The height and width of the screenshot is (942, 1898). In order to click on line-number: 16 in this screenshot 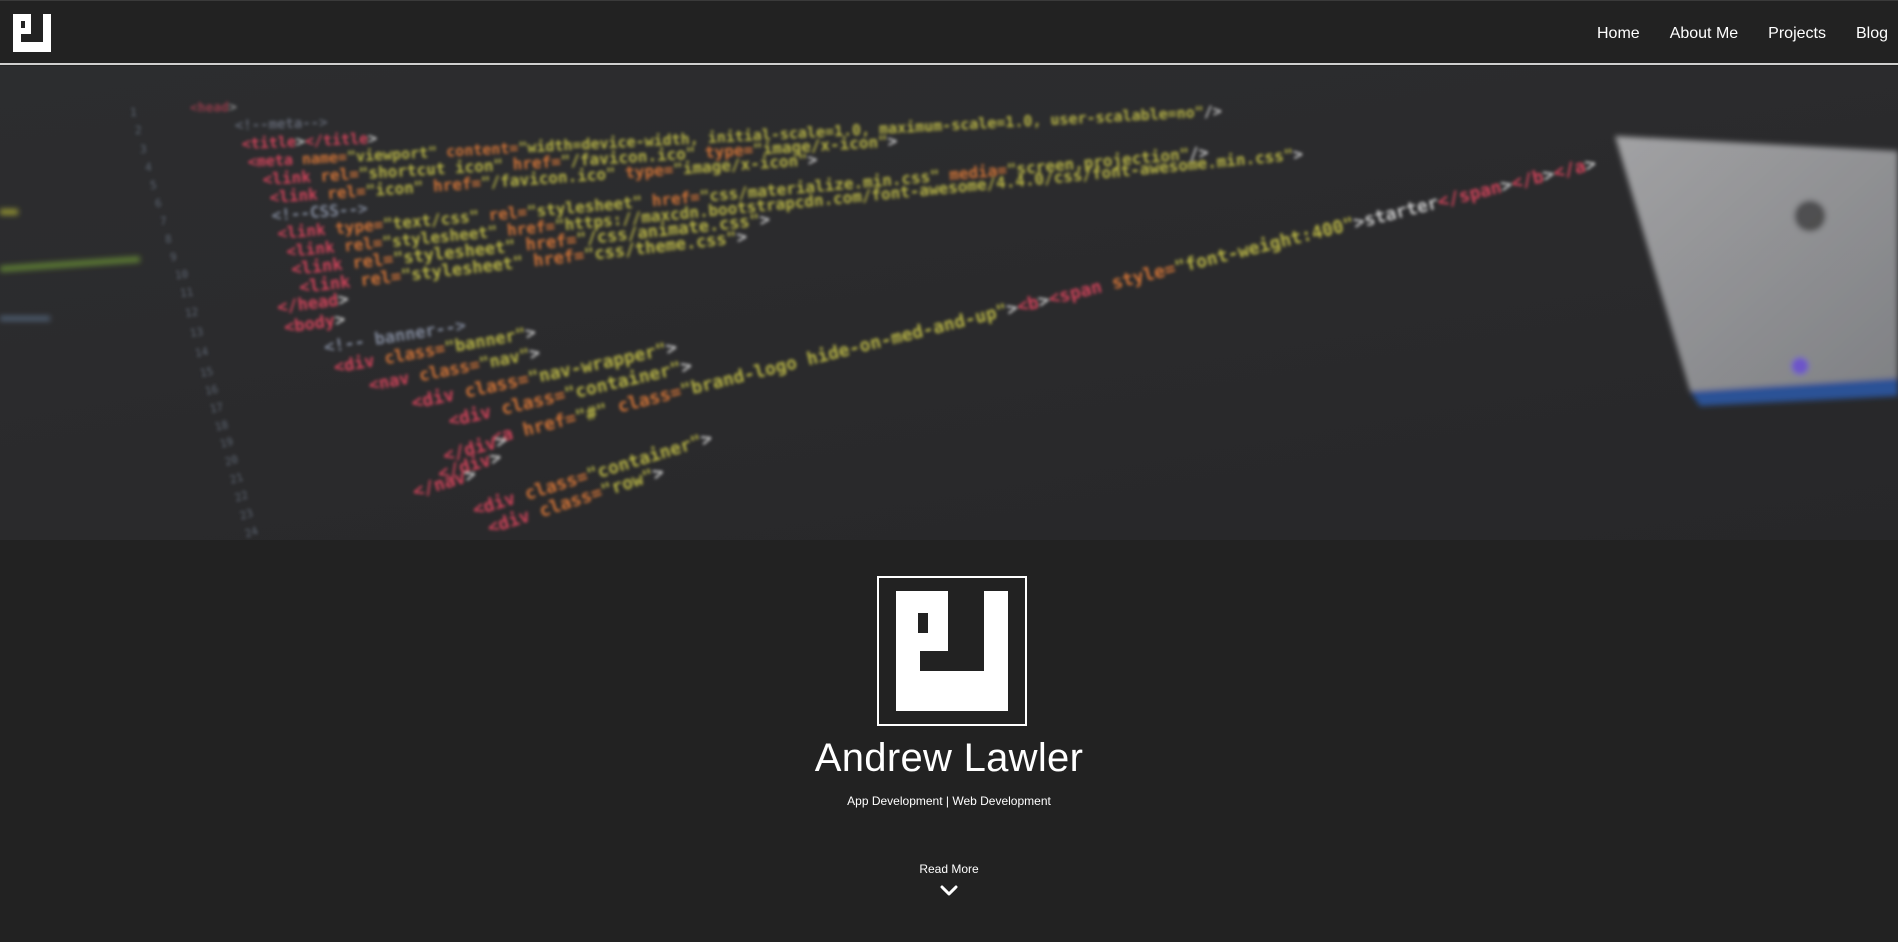, I will do `click(211, 390)`.